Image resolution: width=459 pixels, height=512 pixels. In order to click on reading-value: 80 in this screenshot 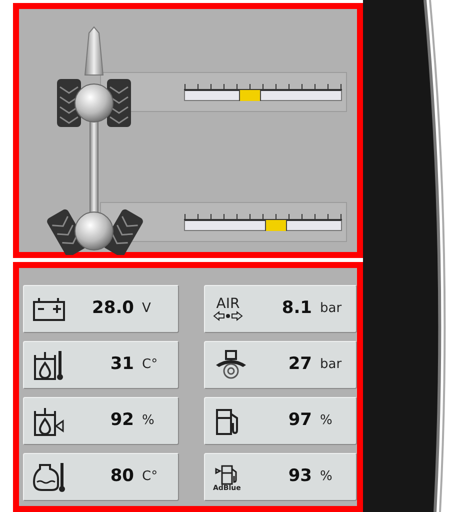, I will do `click(122, 476)`.